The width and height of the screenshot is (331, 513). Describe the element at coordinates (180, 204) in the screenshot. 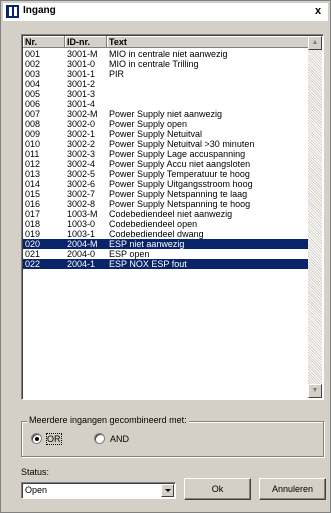

I see `row-text: Power Supply Netspanning te hoog` at that location.